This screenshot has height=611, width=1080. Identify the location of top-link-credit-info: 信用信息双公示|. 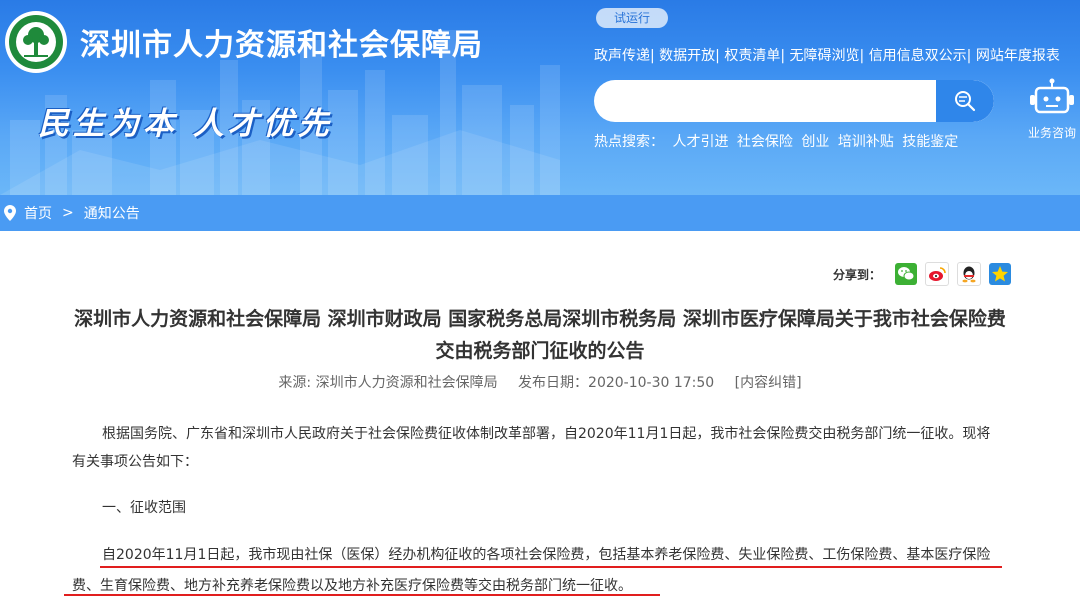
(920, 55).